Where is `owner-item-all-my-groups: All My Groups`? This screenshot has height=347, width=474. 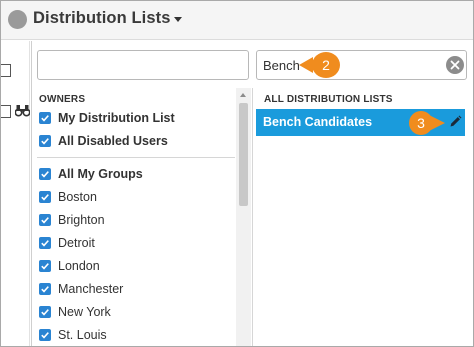
owner-item-all-my-groups: All My Groups is located at coordinates (91, 174).